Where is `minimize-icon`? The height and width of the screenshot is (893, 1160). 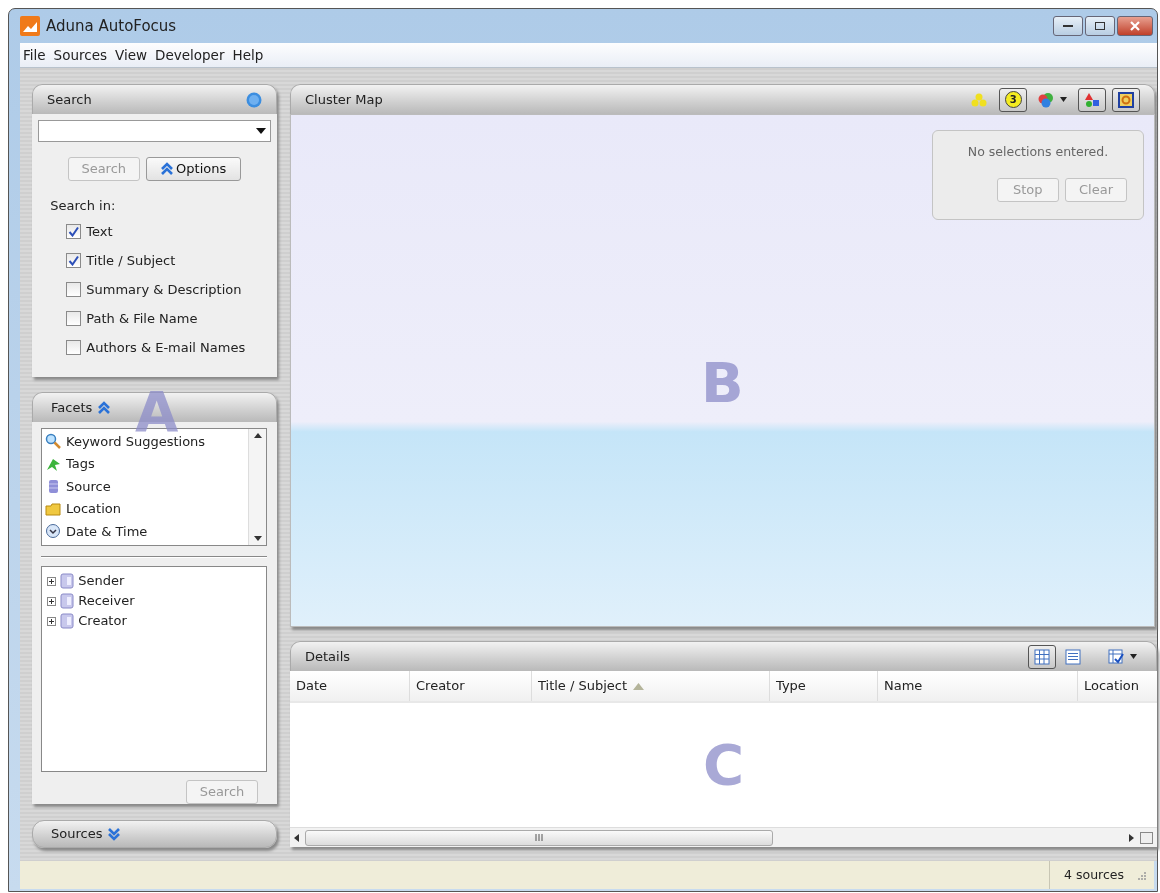
minimize-icon is located at coordinates (1068, 26).